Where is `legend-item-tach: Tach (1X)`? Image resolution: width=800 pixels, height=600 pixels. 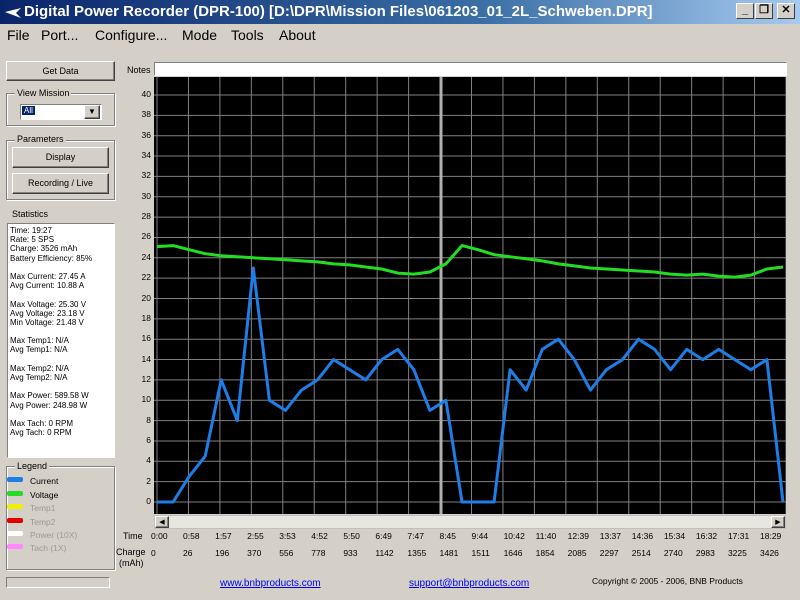
legend-item-tach: Tach (1X) is located at coordinates (36, 548).